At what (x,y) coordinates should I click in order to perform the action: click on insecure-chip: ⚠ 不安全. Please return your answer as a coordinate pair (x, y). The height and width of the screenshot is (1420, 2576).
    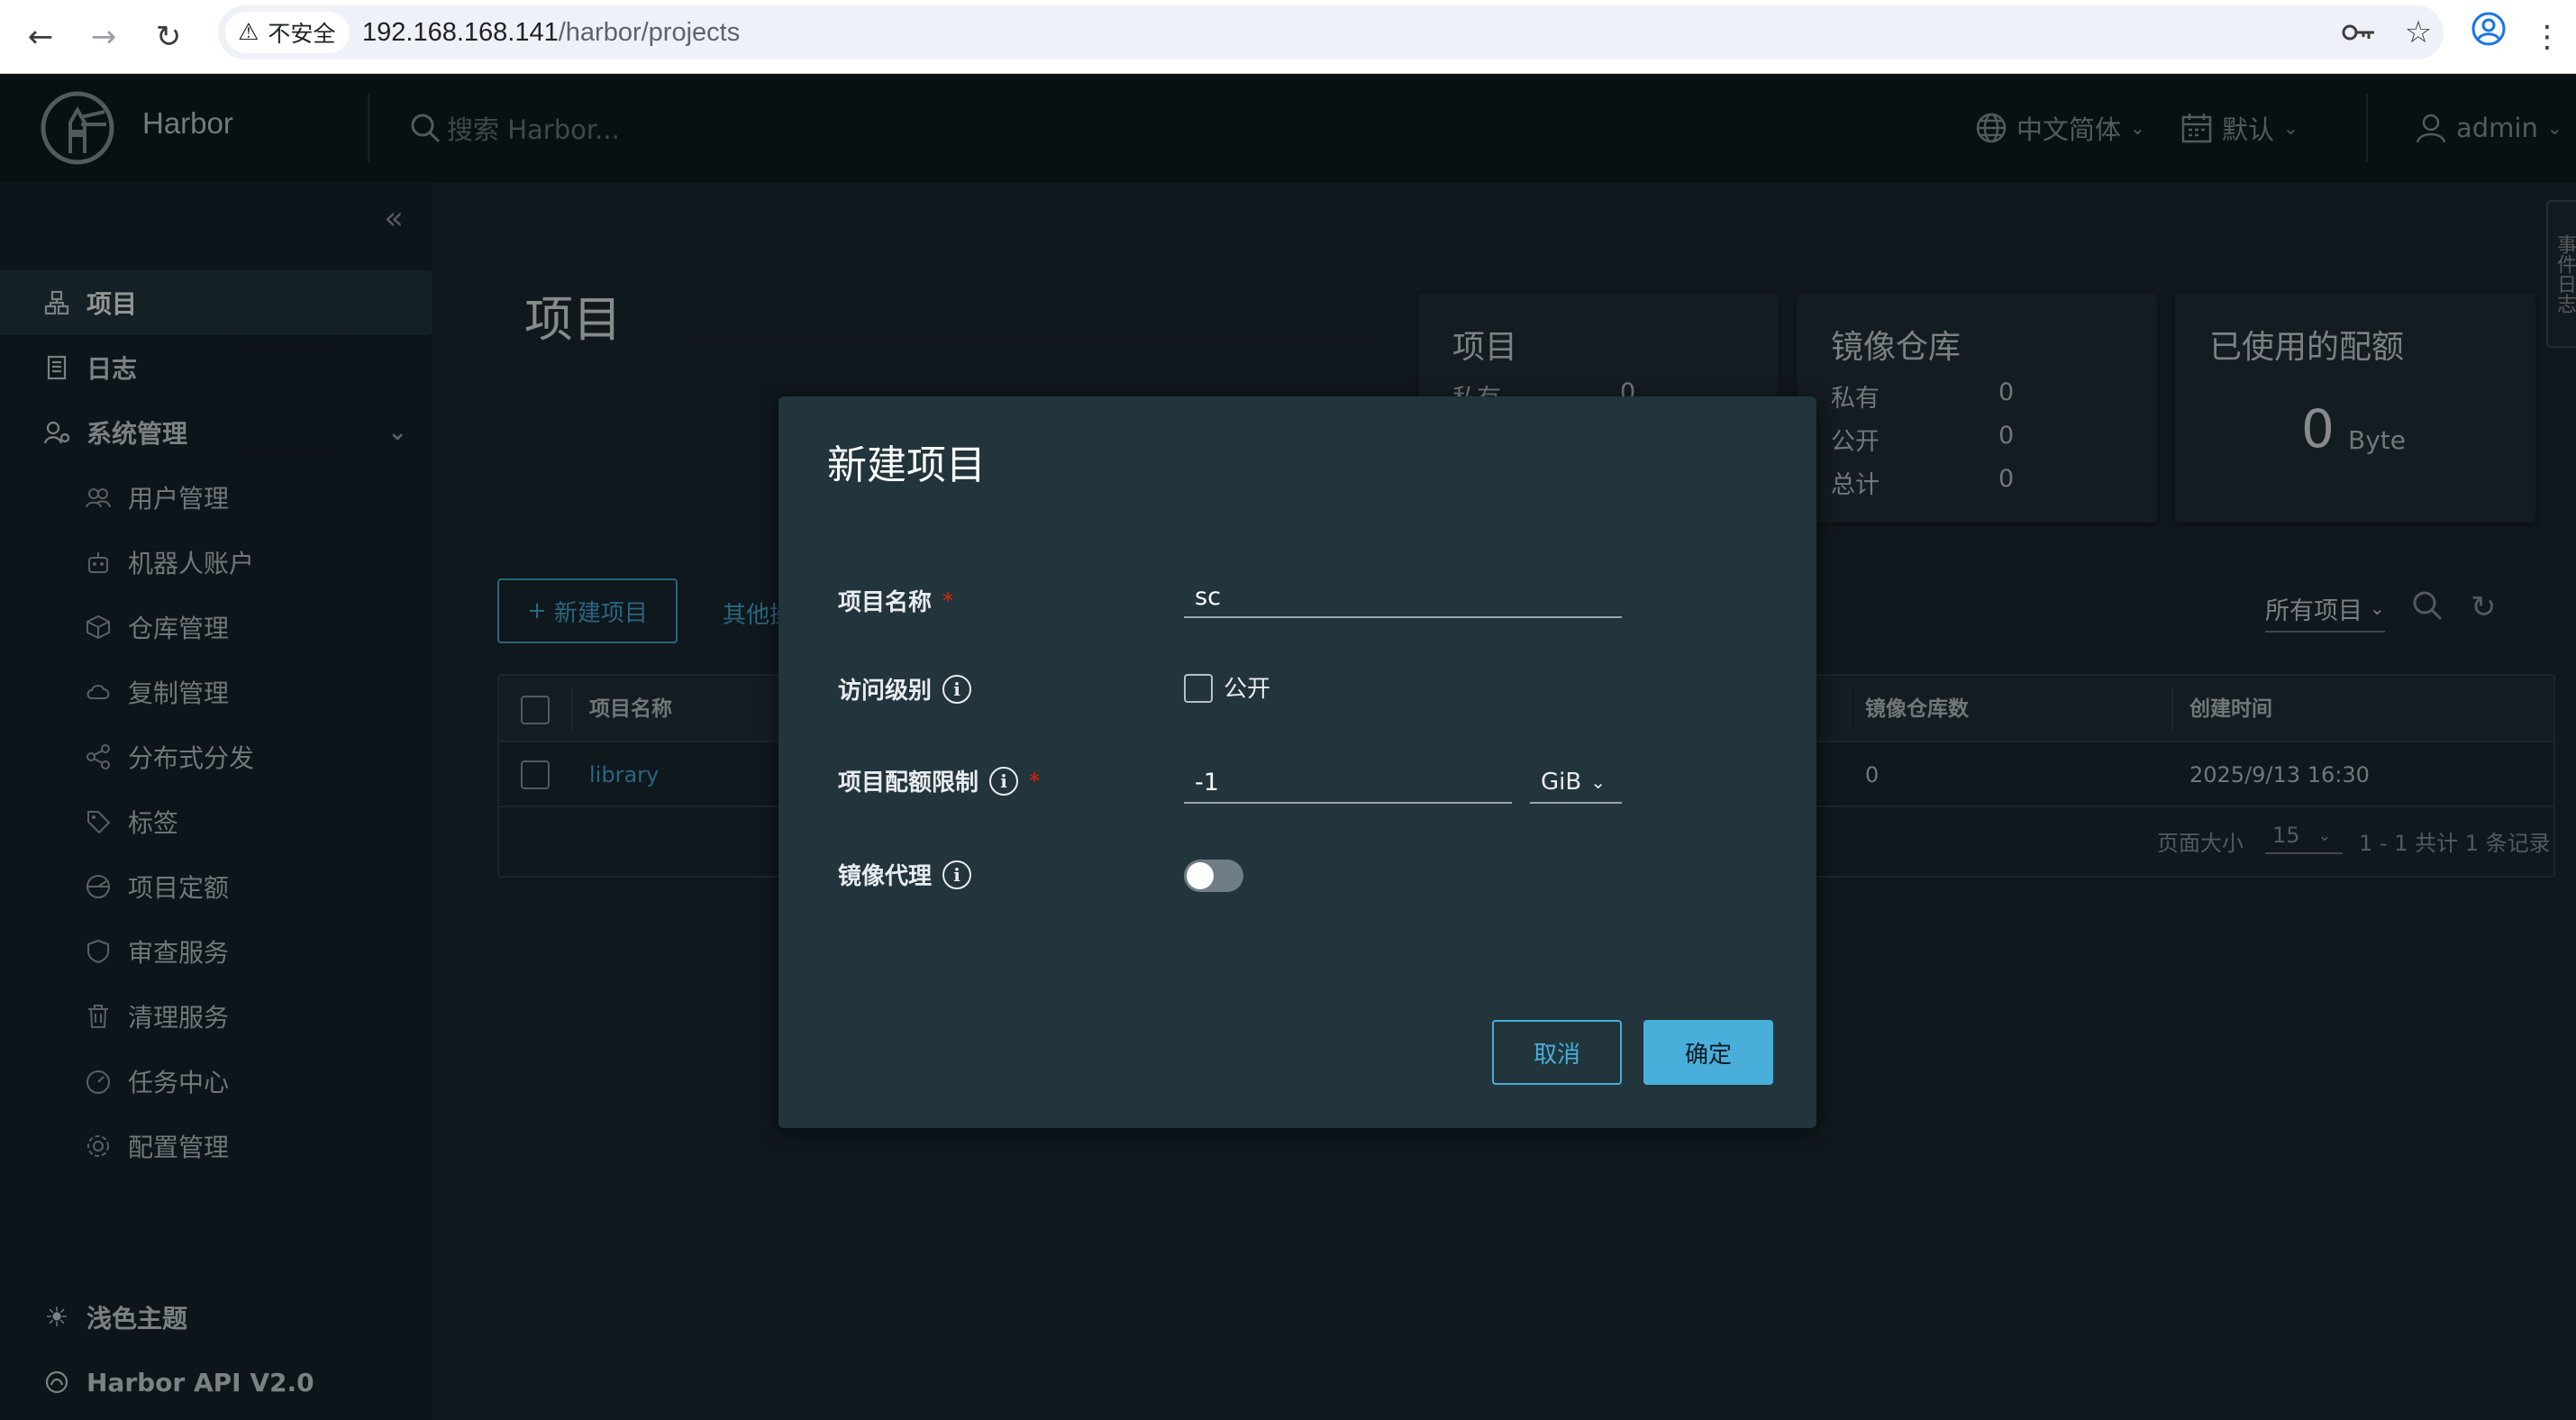
    Looking at the image, I should click on (287, 32).